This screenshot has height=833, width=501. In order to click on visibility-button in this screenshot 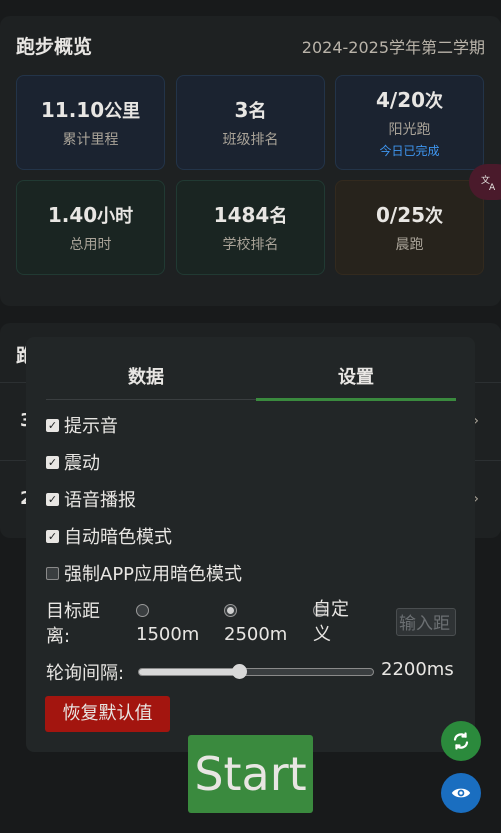, I will do `click(461, 793)`.